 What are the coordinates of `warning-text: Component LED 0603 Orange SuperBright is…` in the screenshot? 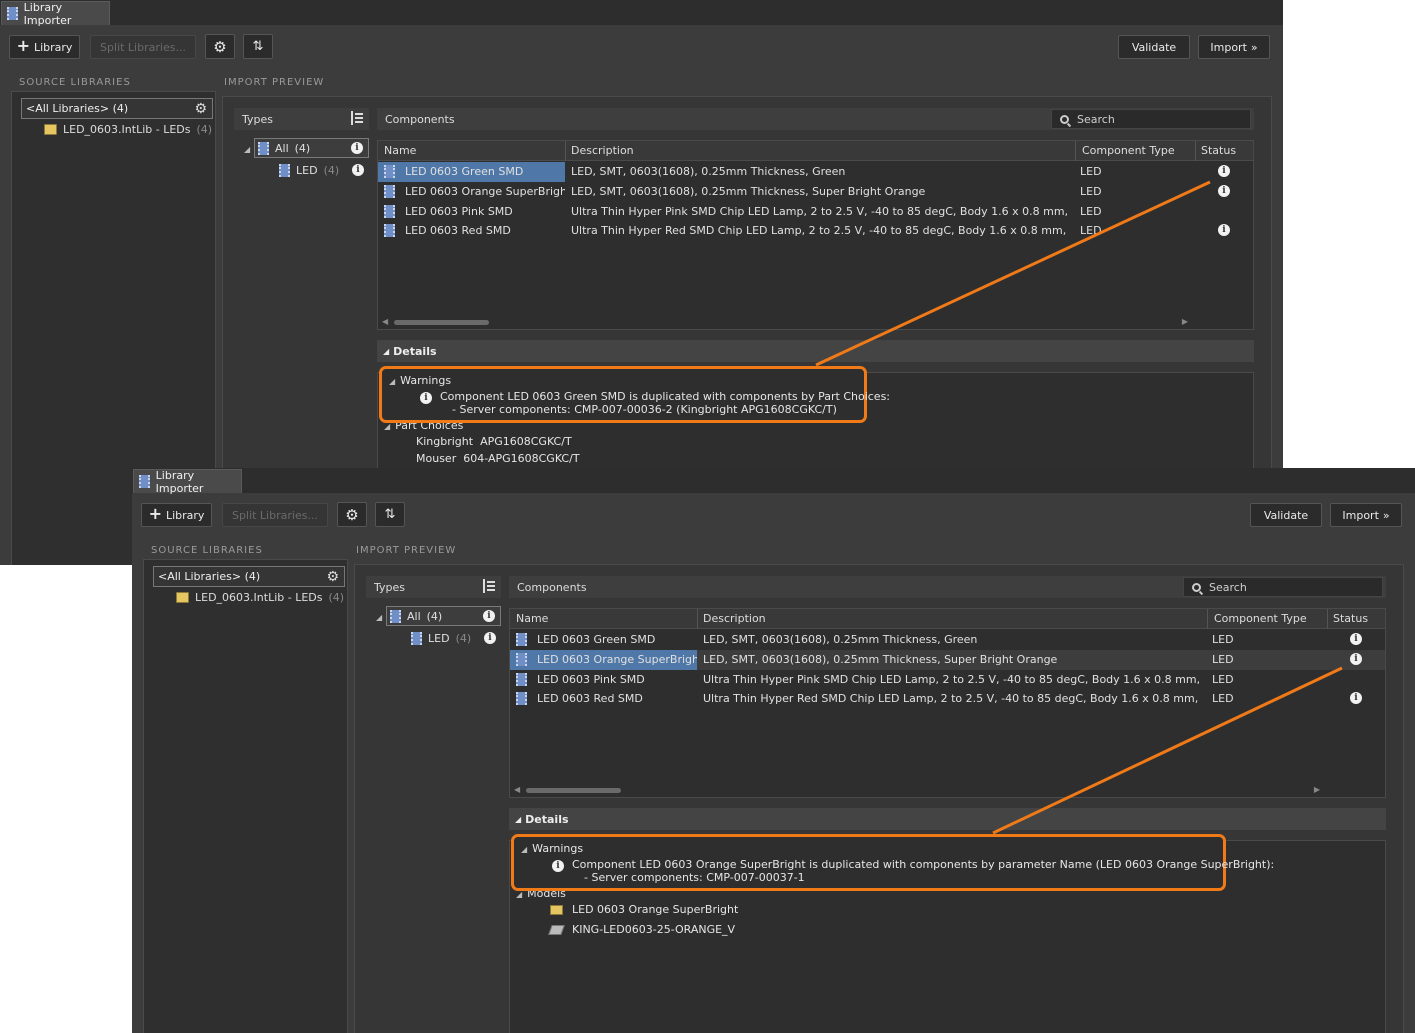 It's located at (923, 864).